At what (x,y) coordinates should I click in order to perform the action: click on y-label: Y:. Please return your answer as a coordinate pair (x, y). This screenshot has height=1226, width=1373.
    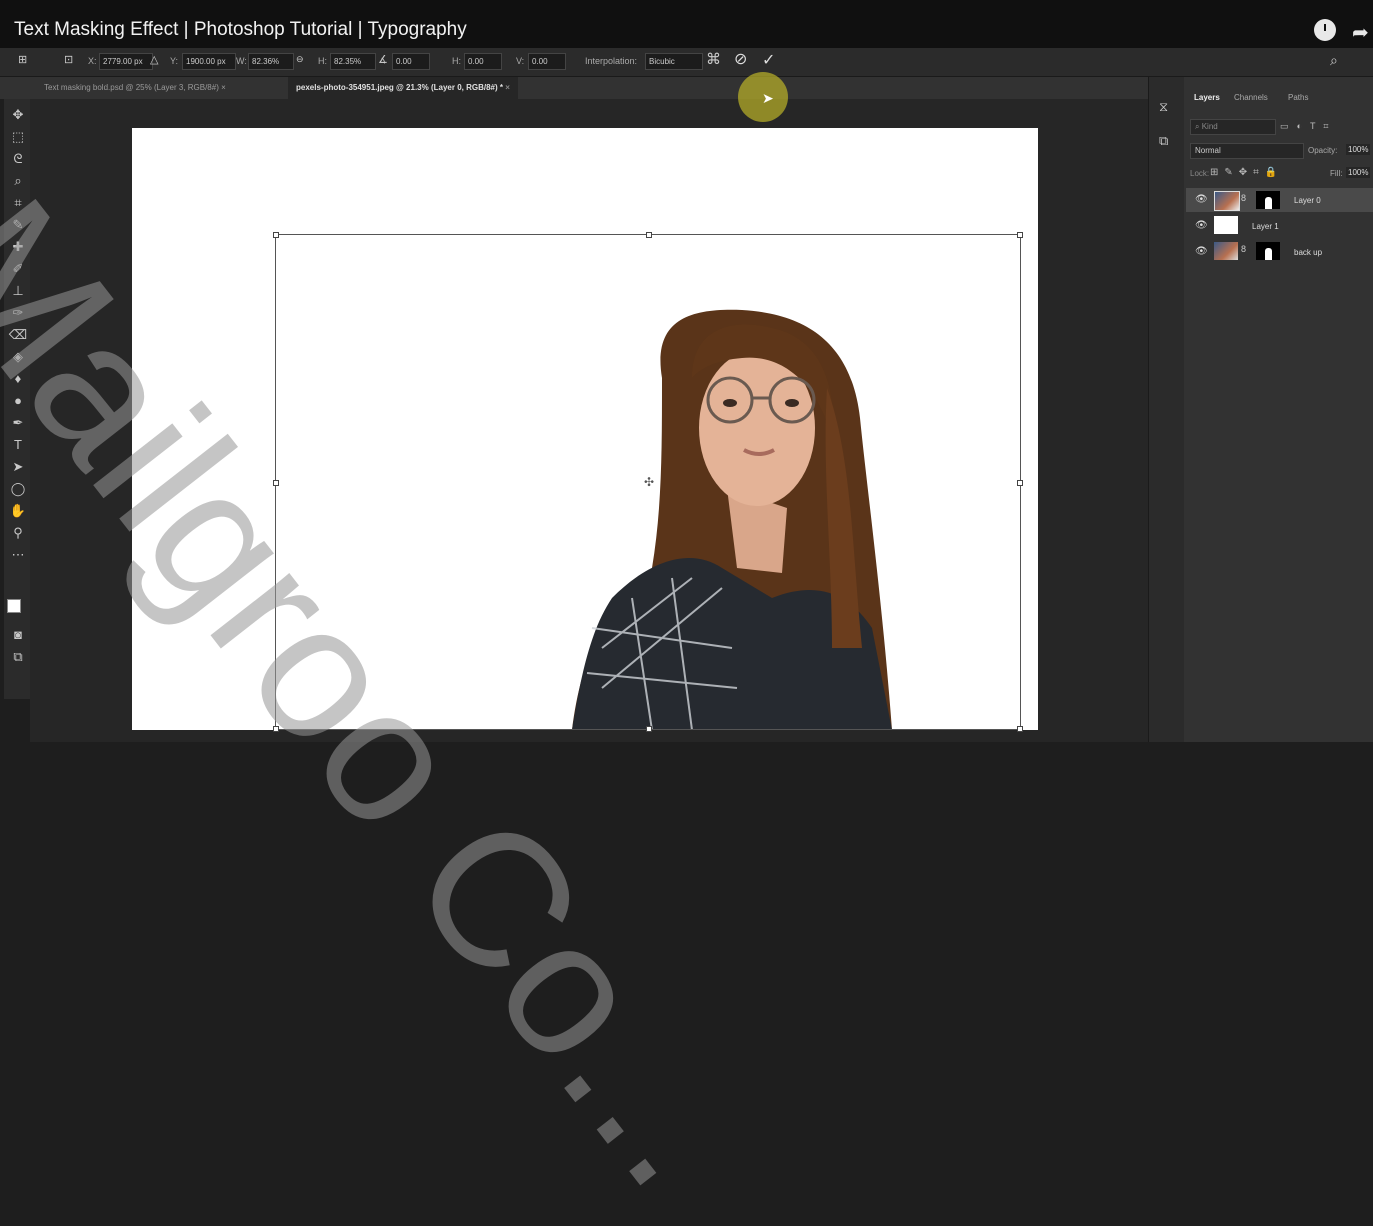
    Looking at the image, I should click on (174, 61).